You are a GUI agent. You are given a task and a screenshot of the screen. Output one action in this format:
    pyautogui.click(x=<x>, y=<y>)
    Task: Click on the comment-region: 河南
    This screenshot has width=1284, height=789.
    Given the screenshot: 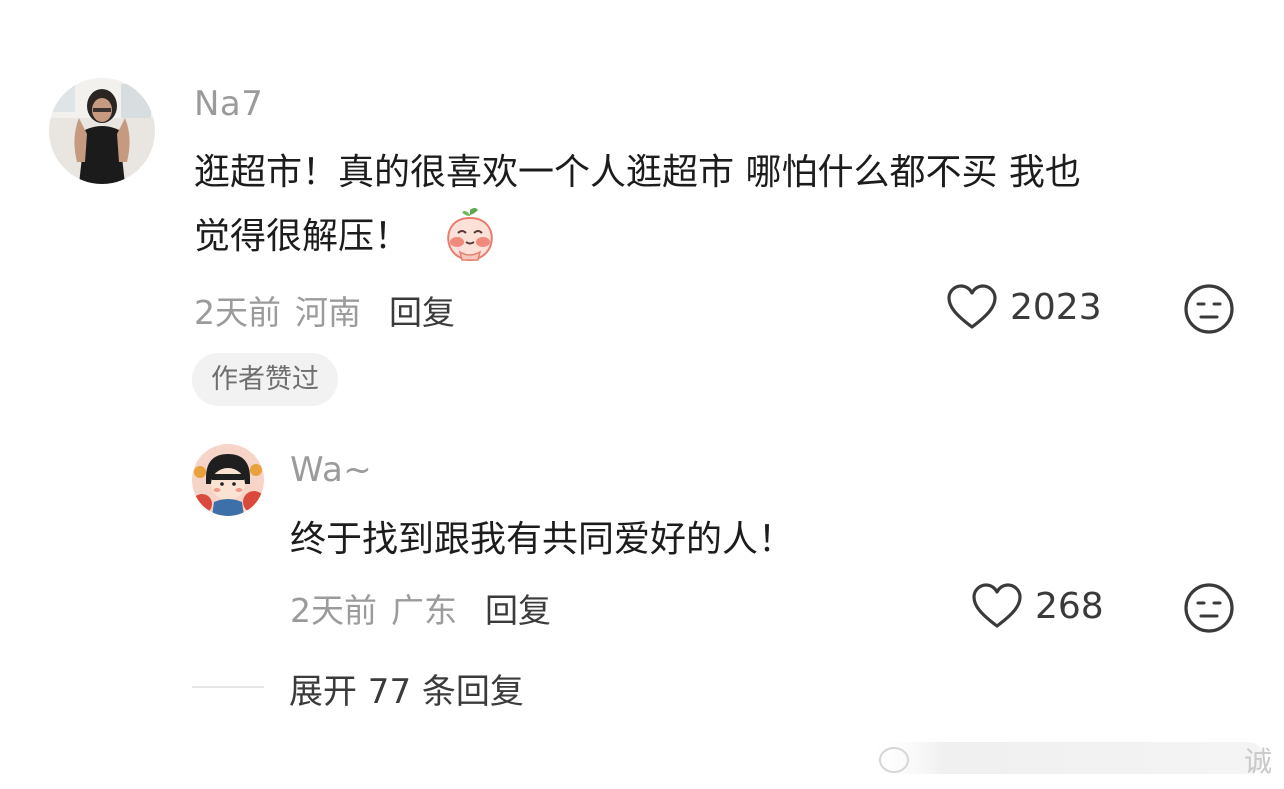 What is the action you would take?
    pyautogui.click(x=328, y=312)
    